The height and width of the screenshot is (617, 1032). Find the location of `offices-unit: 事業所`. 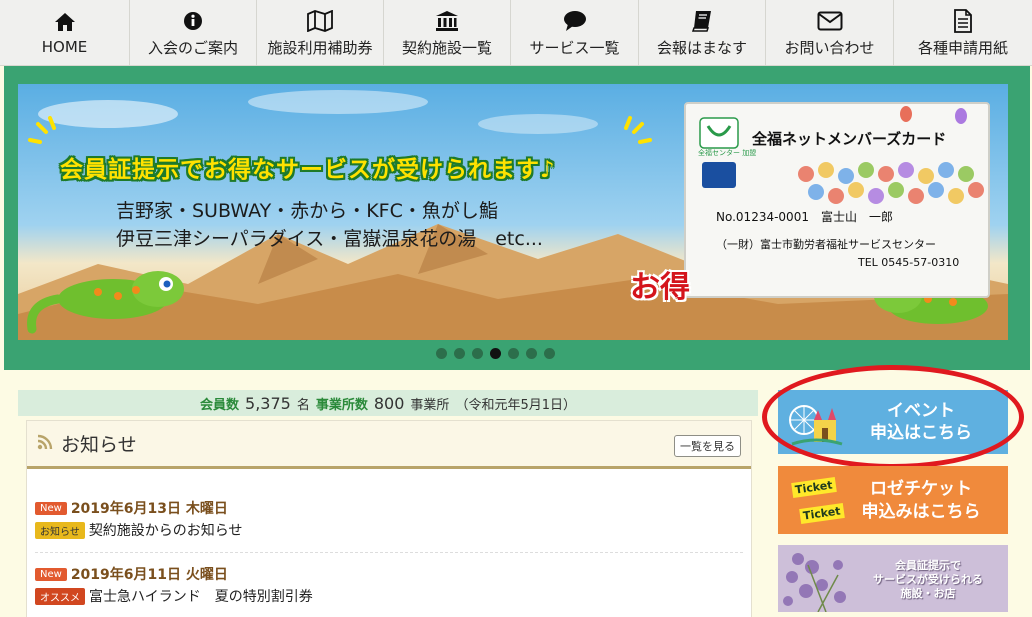

offices-unit: 事業所 is located at coordinates (430, 405).